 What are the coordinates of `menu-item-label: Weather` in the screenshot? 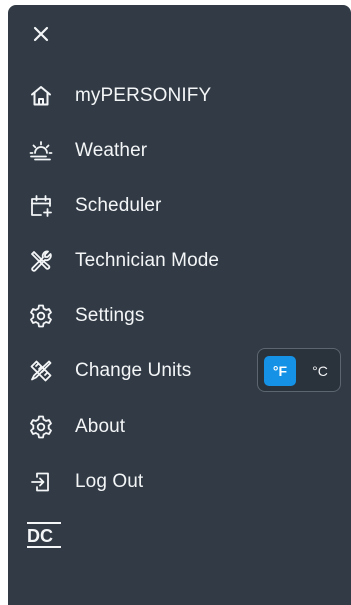 It's located at (111, 150).